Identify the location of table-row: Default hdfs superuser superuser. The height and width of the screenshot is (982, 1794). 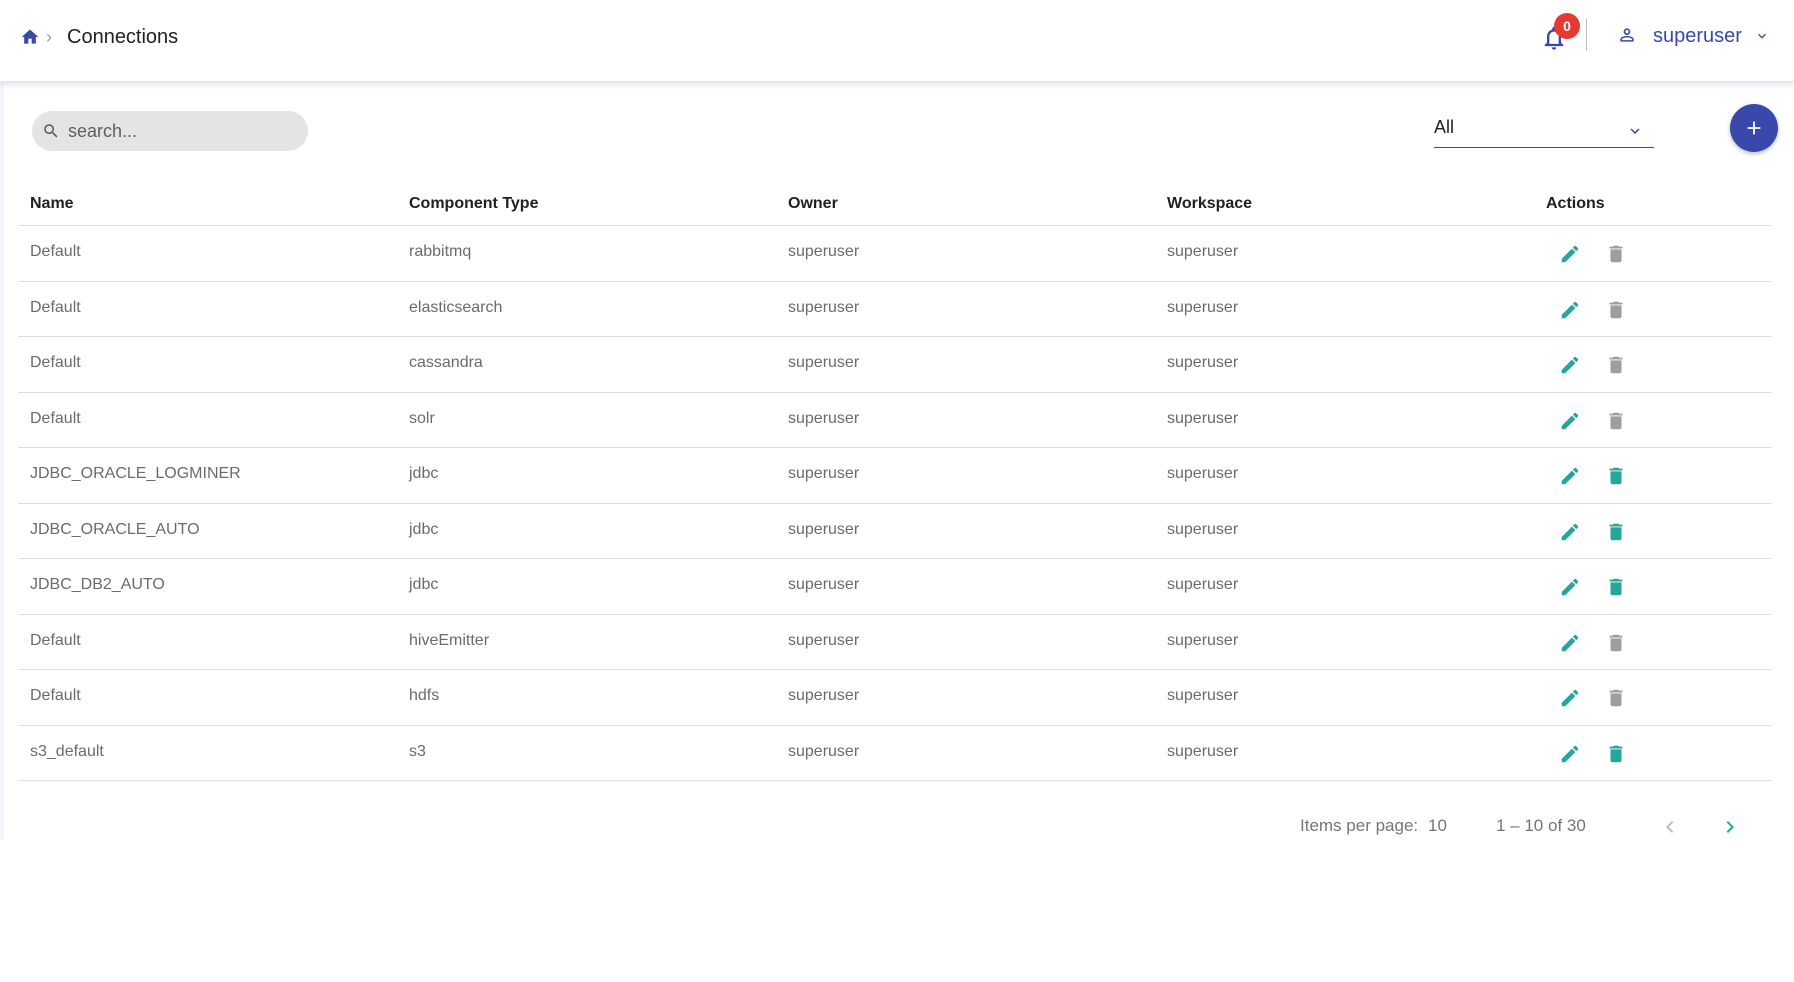
(895, 698).